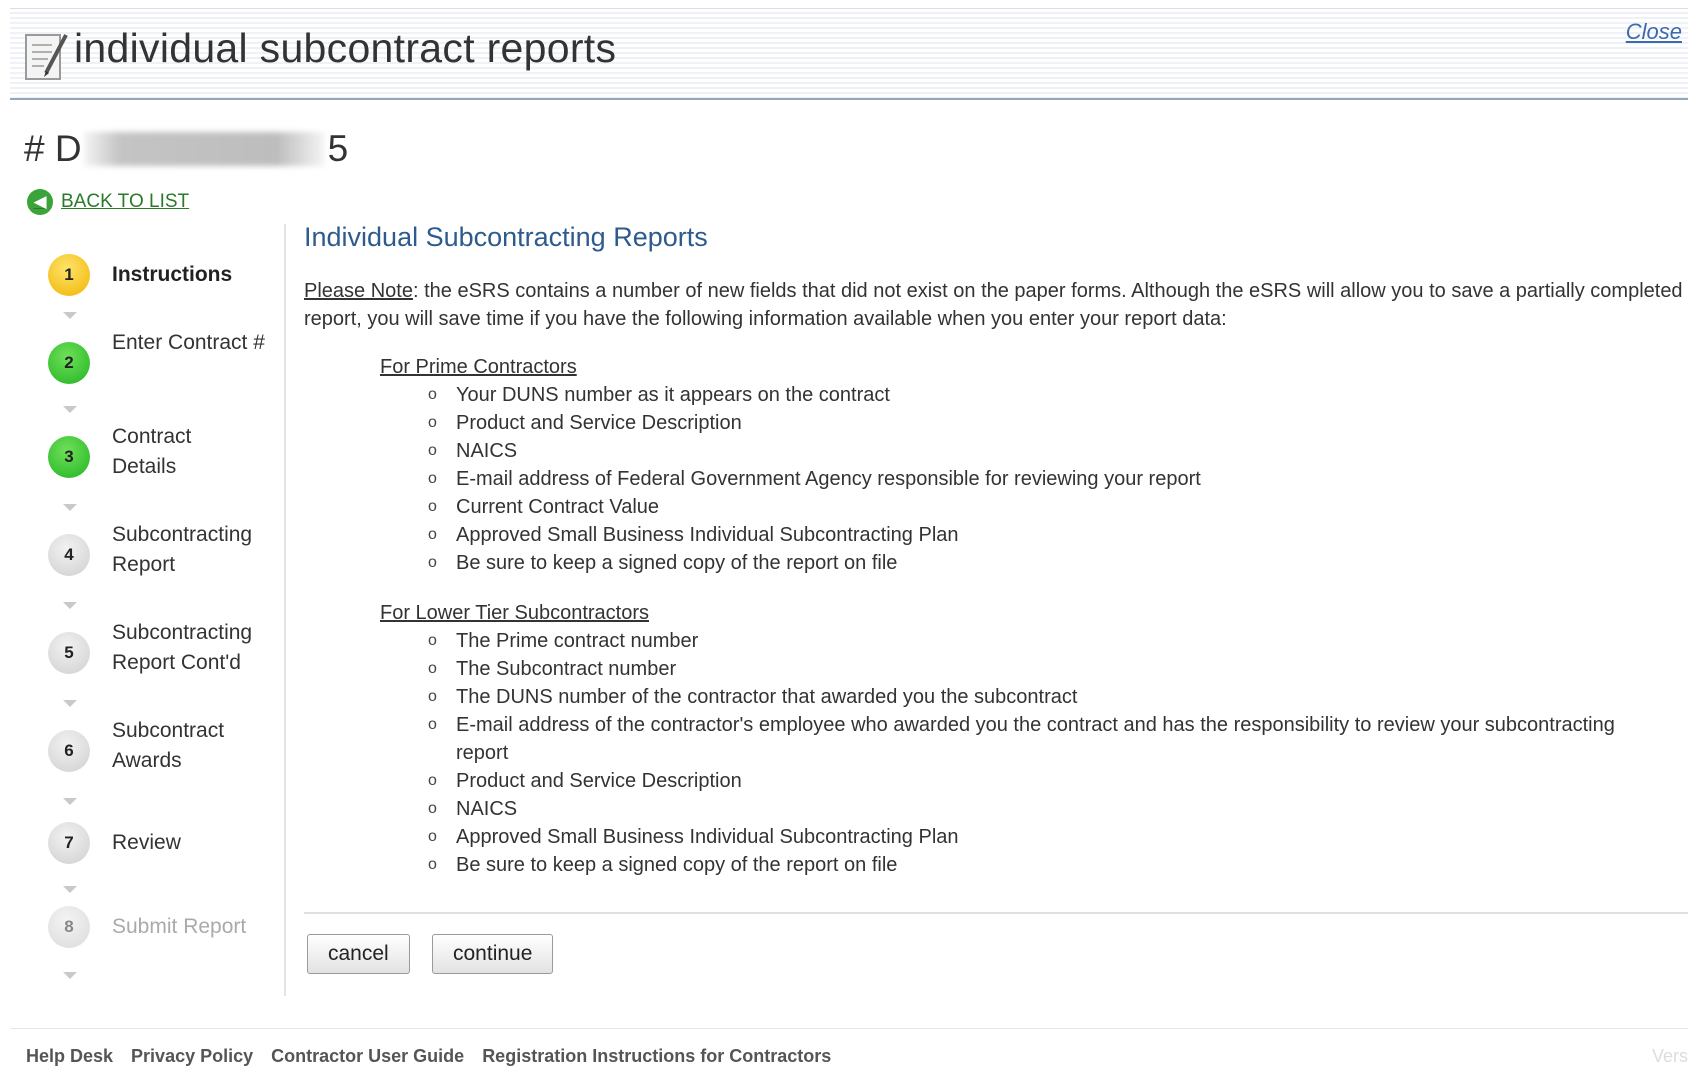 The image size is (1688, 1067). What do you see at coordinates (152, 451) in the screenshot?
I see `step-label: Contract Details` at bounding box center [152, 451].